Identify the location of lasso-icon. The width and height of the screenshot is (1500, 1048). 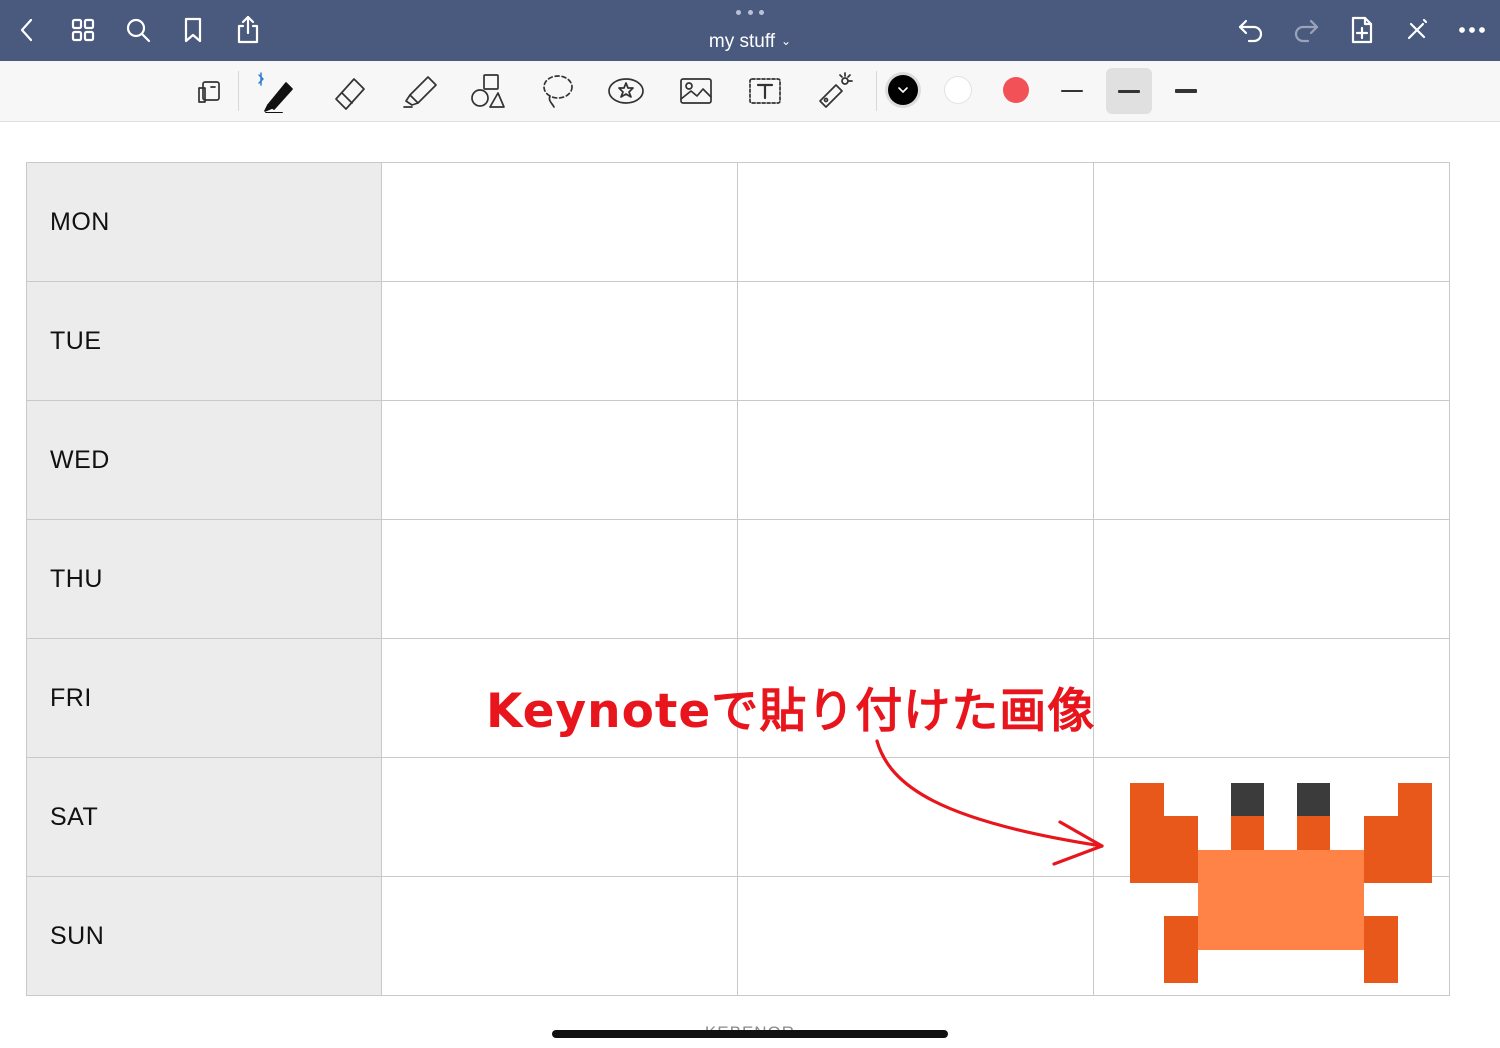
(558, 91).